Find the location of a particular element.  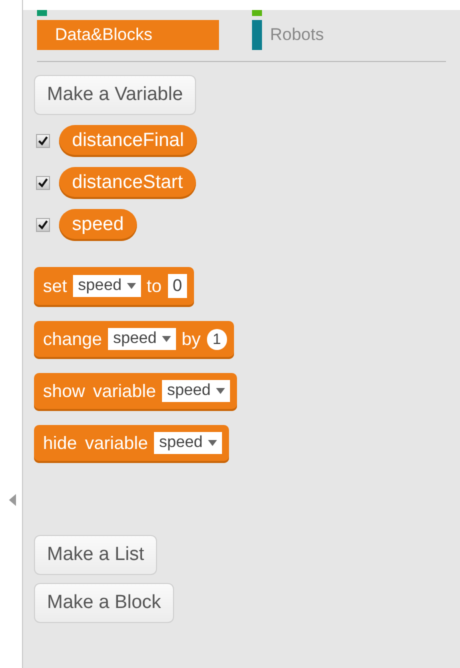

block-label: hide variable is located at coordinates (95, 443).